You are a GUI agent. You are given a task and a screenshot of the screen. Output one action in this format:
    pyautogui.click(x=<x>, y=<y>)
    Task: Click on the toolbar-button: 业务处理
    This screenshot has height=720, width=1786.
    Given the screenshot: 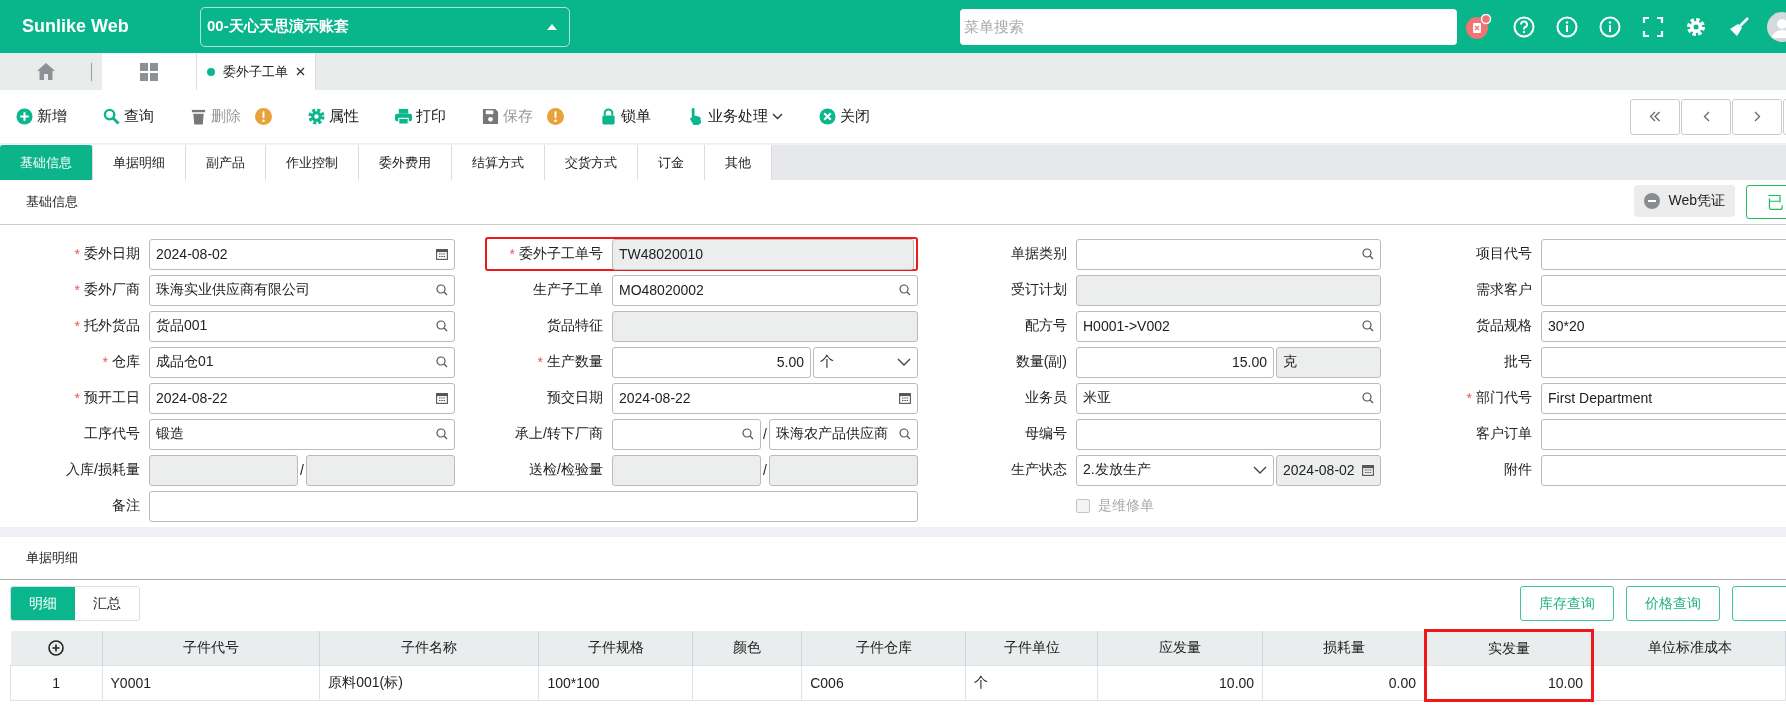 What is the action you would take?
    pyautogui.click(x=735, y=116)
    